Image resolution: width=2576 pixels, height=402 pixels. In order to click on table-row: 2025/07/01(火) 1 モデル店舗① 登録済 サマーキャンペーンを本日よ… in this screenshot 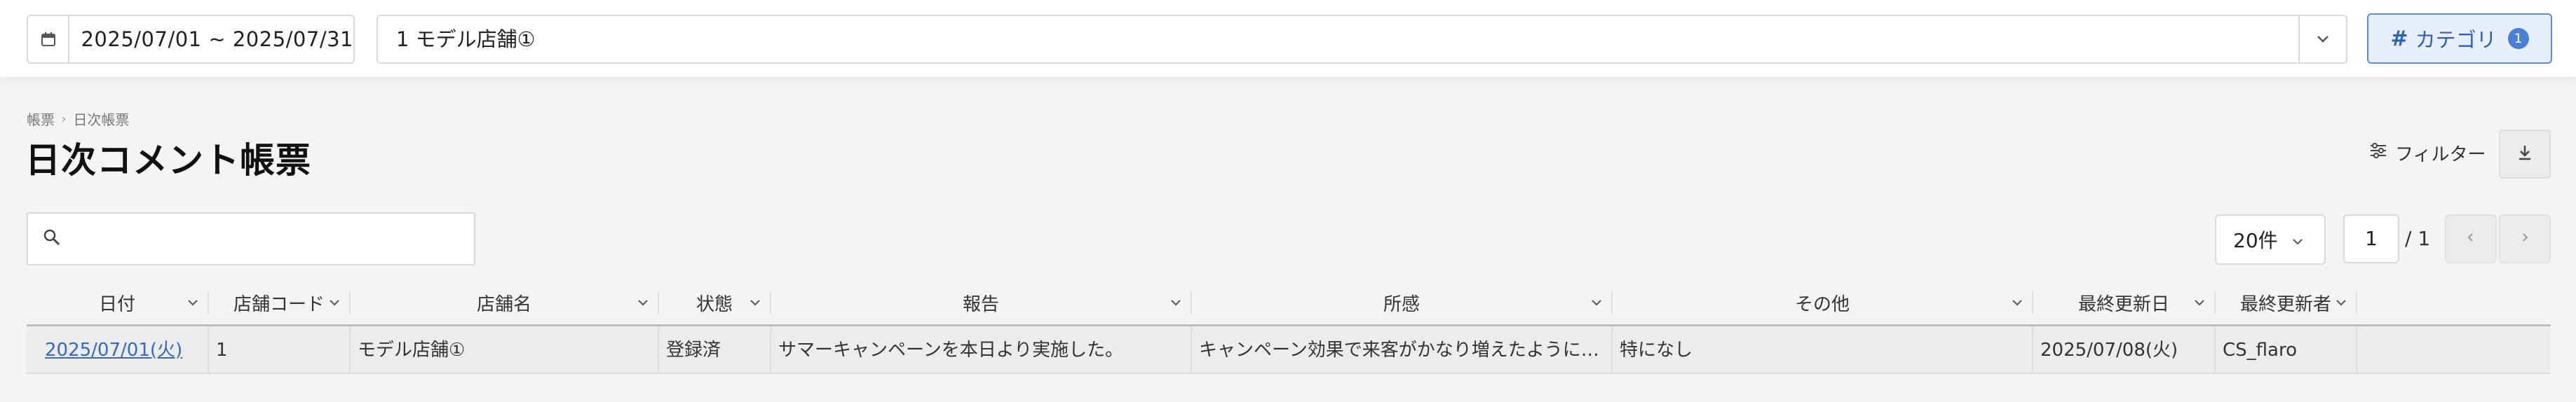, I will do `click(1289, 350)`.